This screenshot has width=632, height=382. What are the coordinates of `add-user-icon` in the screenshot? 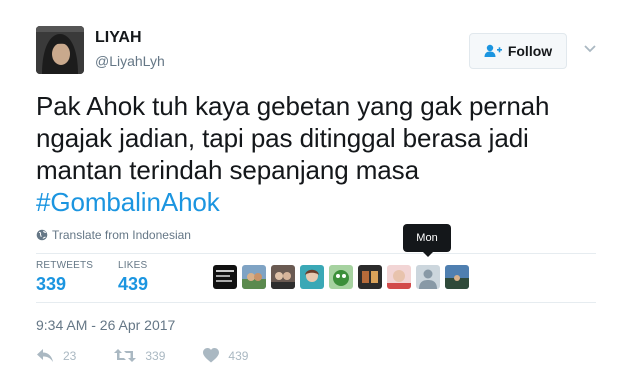 It's located at (493, 50).